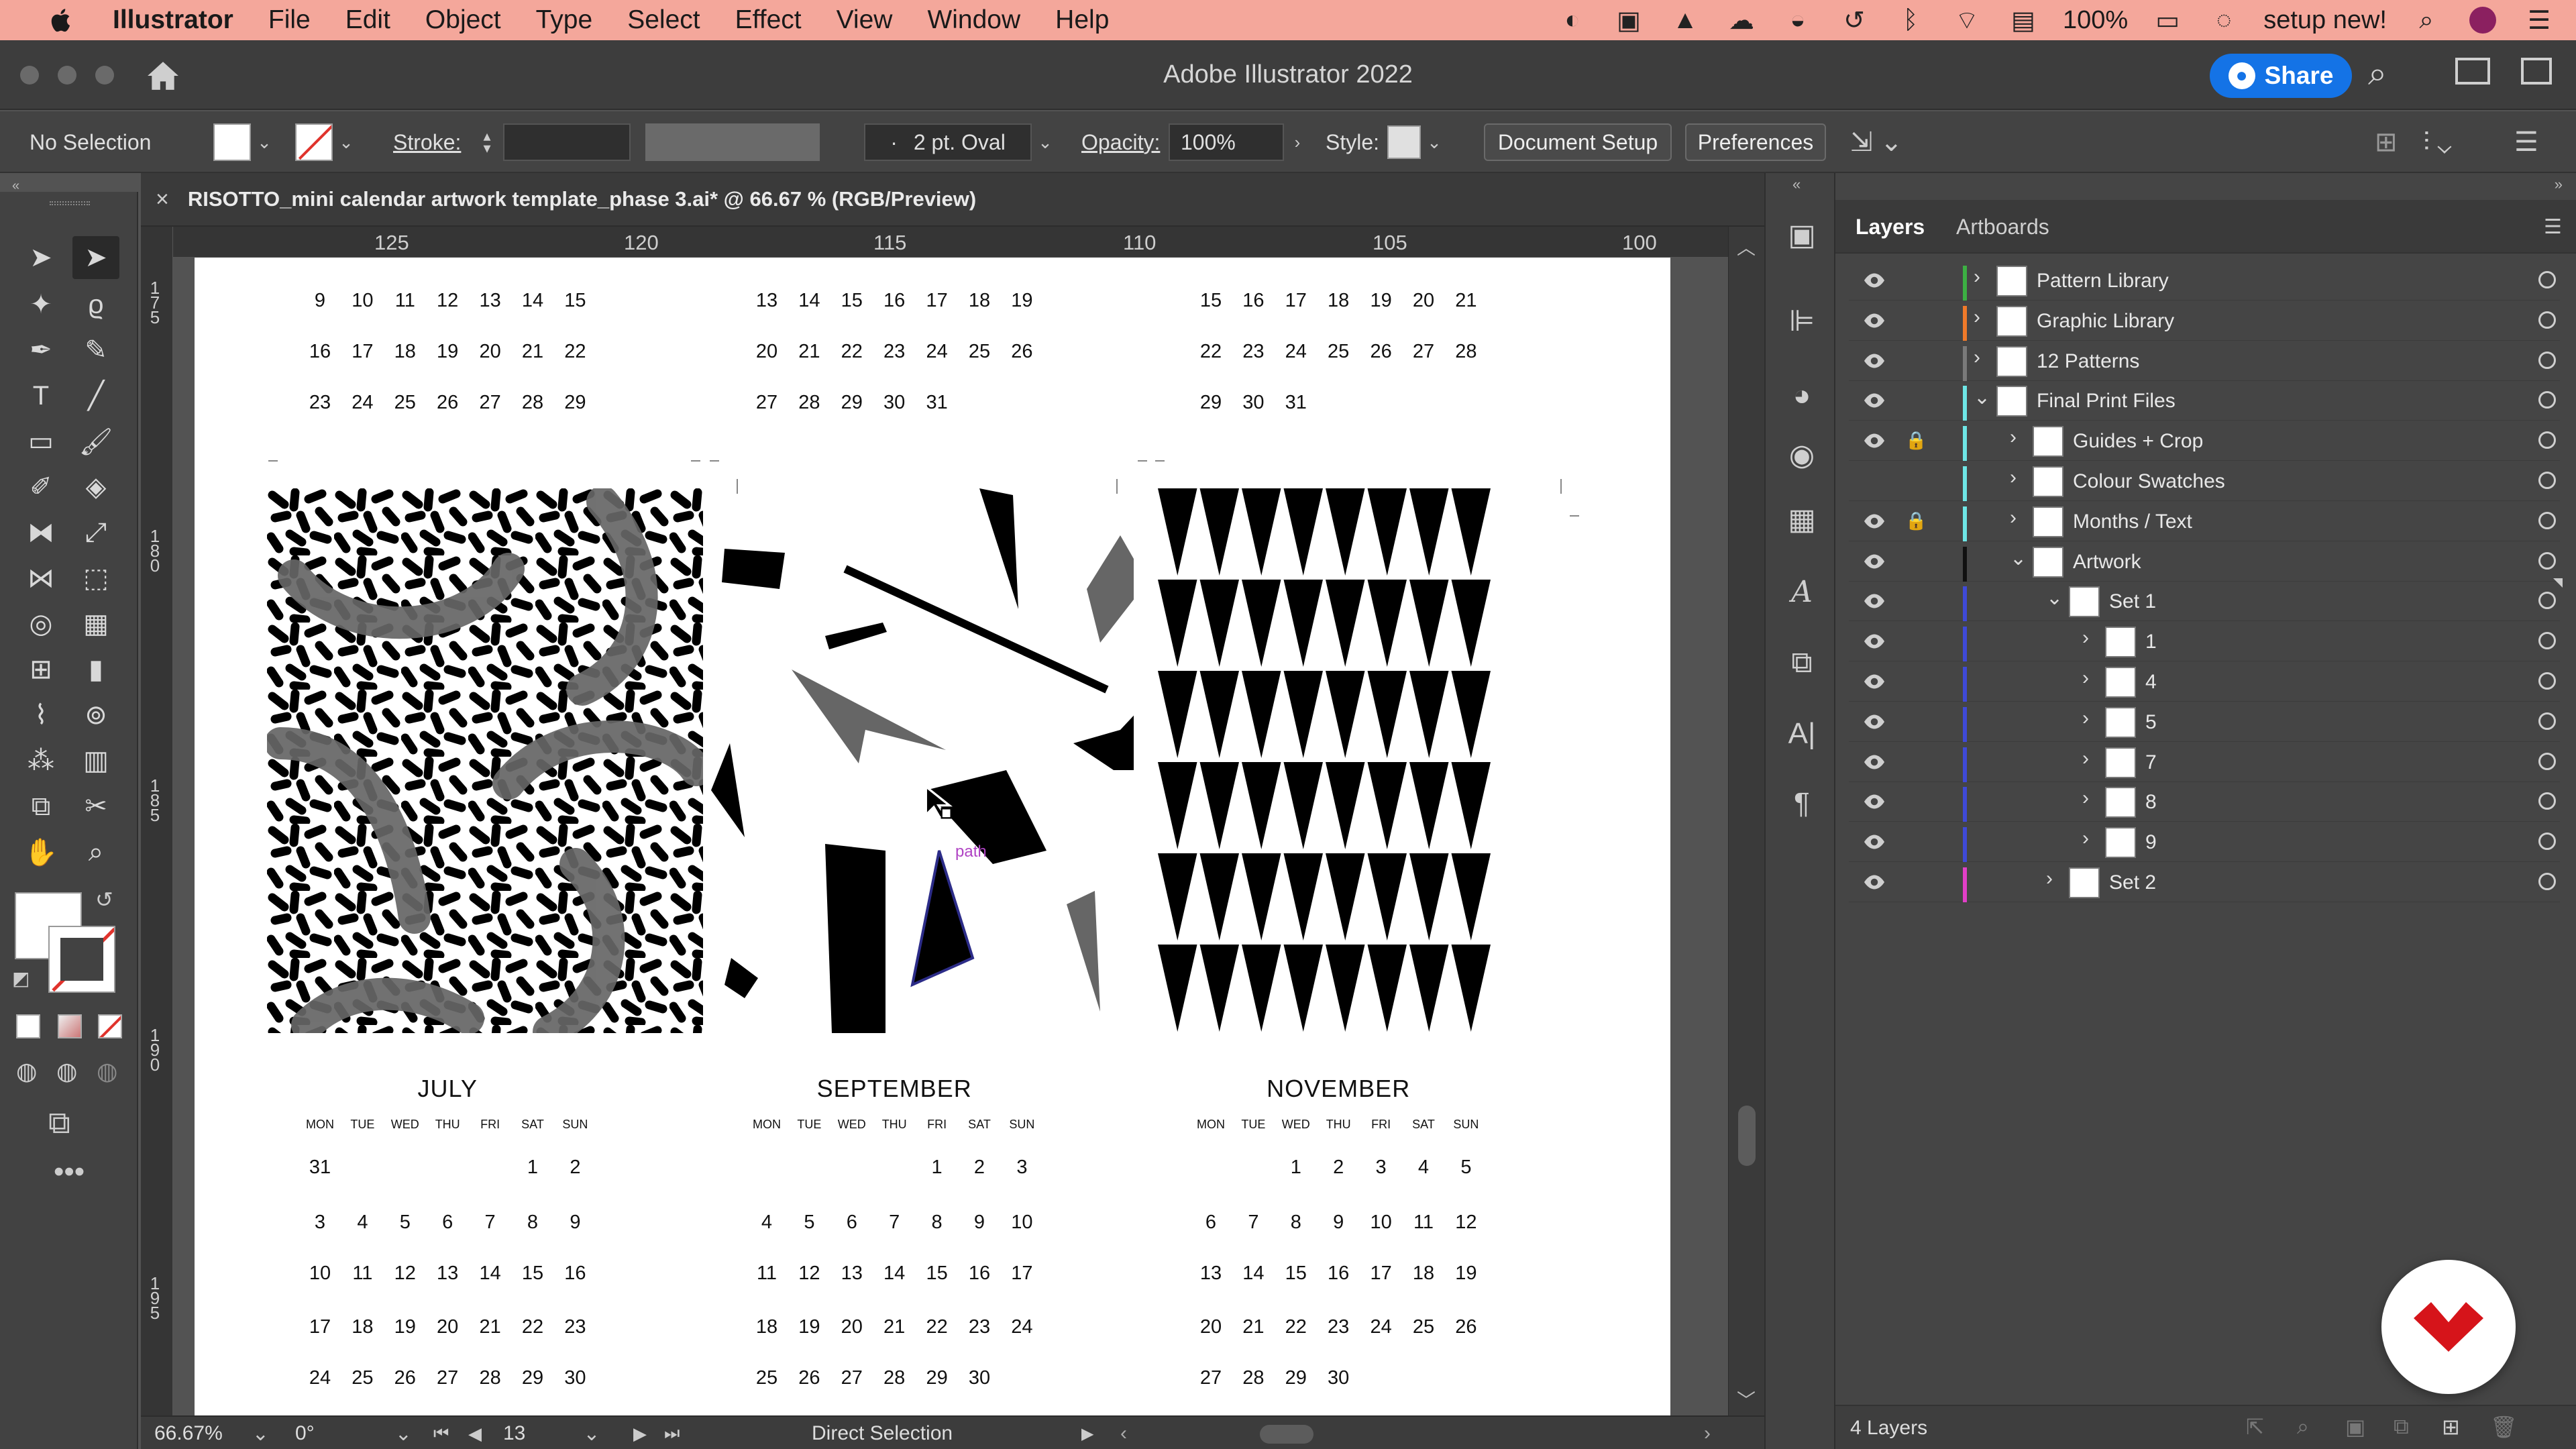 This screenshot has width=2576, height=1449. I want to click on tab-artboards: Artboards, so click(2002, 227).